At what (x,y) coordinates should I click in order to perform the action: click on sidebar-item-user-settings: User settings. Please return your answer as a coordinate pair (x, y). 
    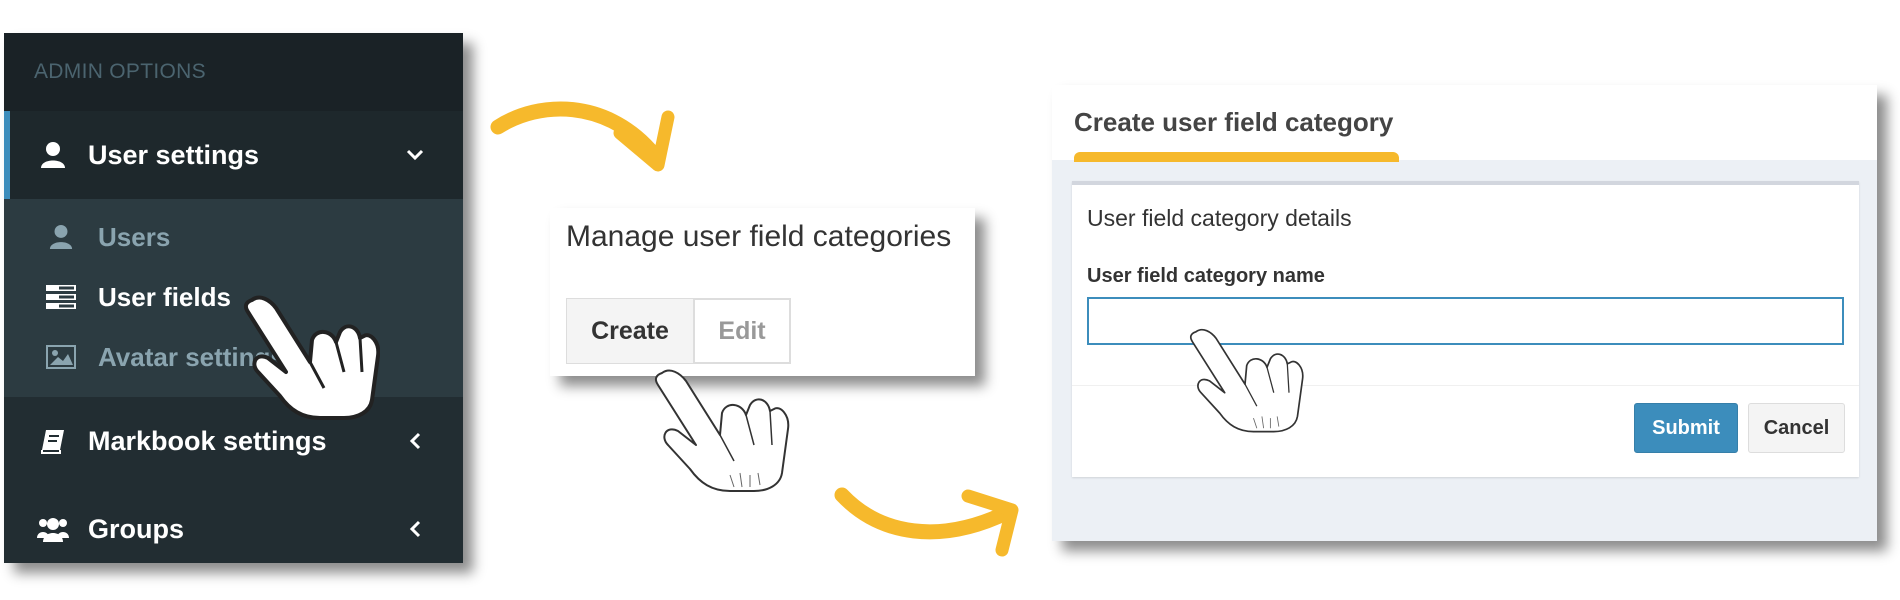
    Looking at the image, I should click on (233, 155).